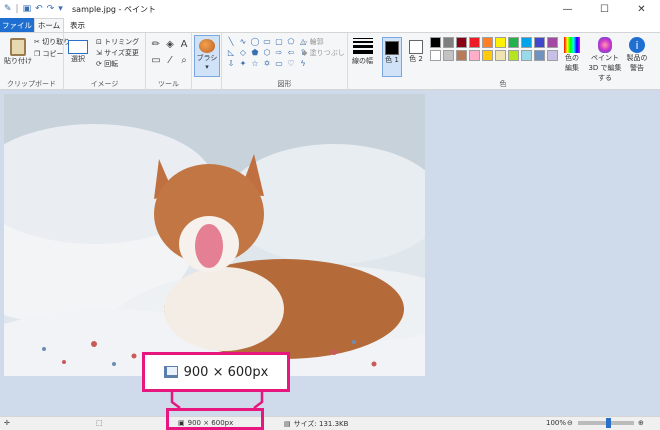 This screenshot has width=660, height=430. I want to click on cursor-position-icon: ✛, so click(7, 423).